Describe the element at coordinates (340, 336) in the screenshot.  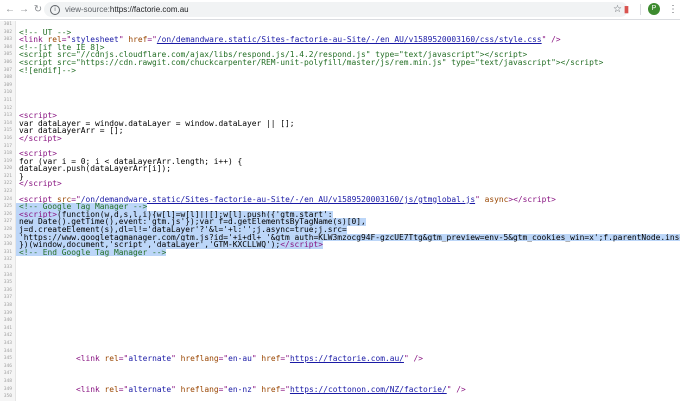
I see `source-line: 342` at that location.